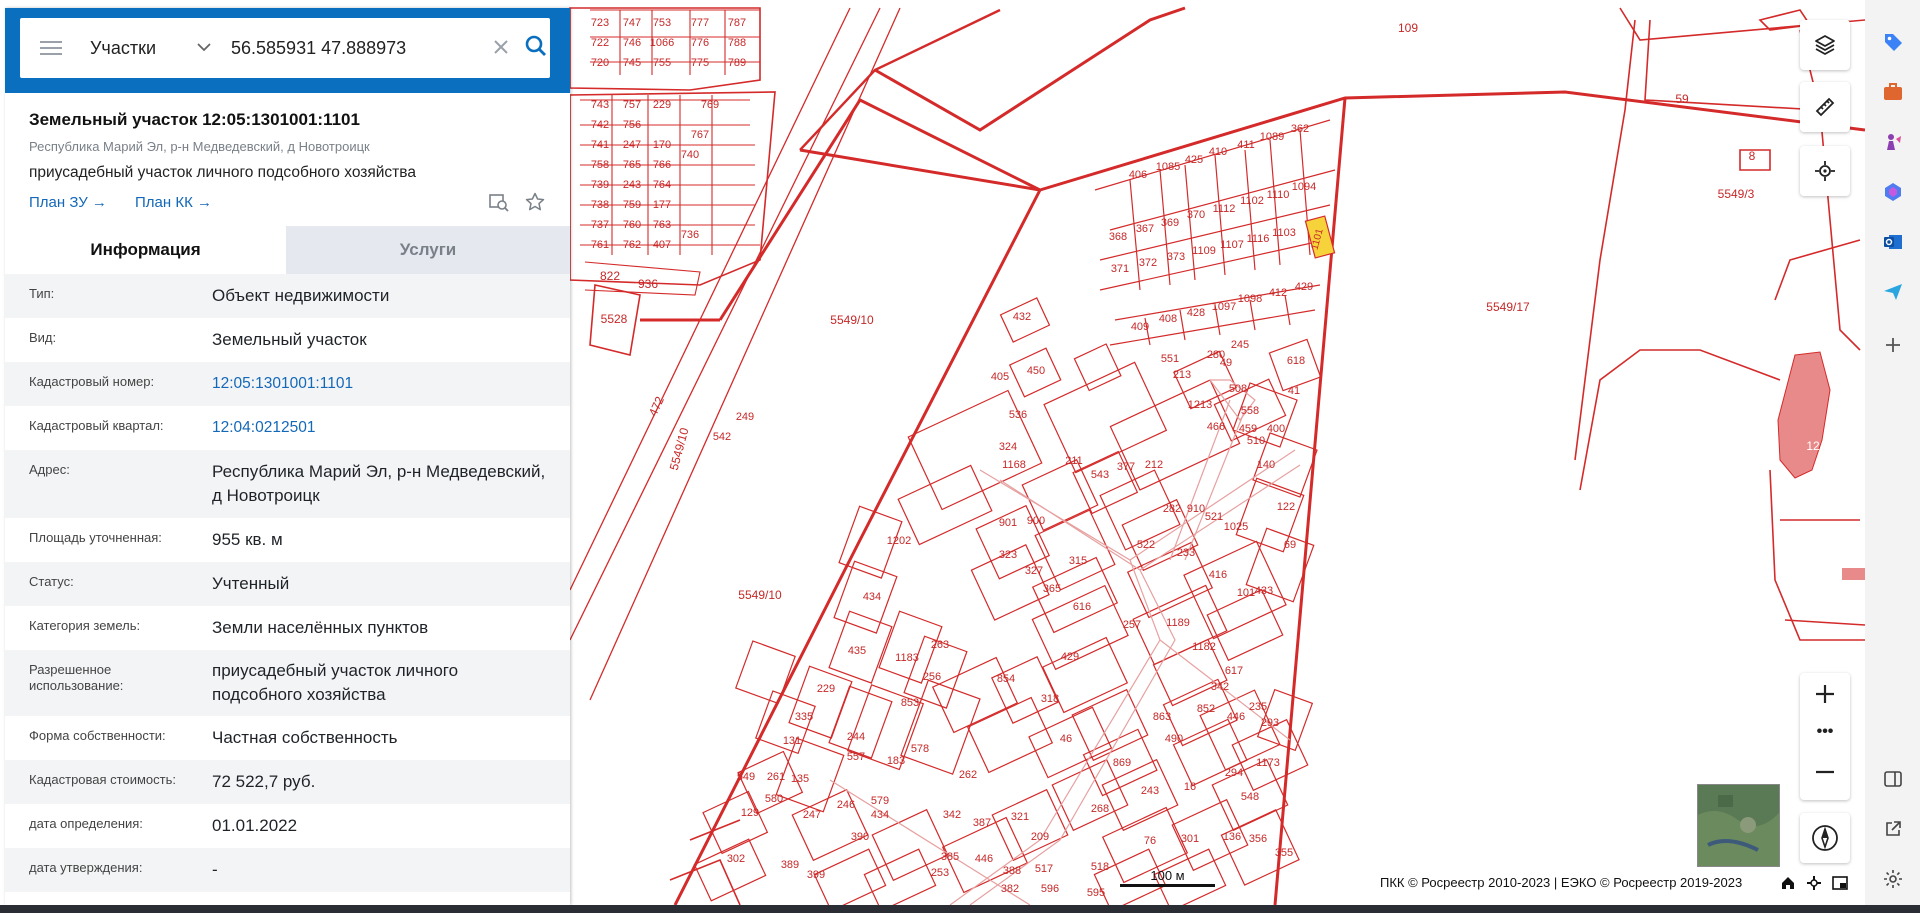 The image size is (1920, 913). Describe the element at coordinates (700, 63) in the screenshot. I see `parcel-number-label: 775` at that location.